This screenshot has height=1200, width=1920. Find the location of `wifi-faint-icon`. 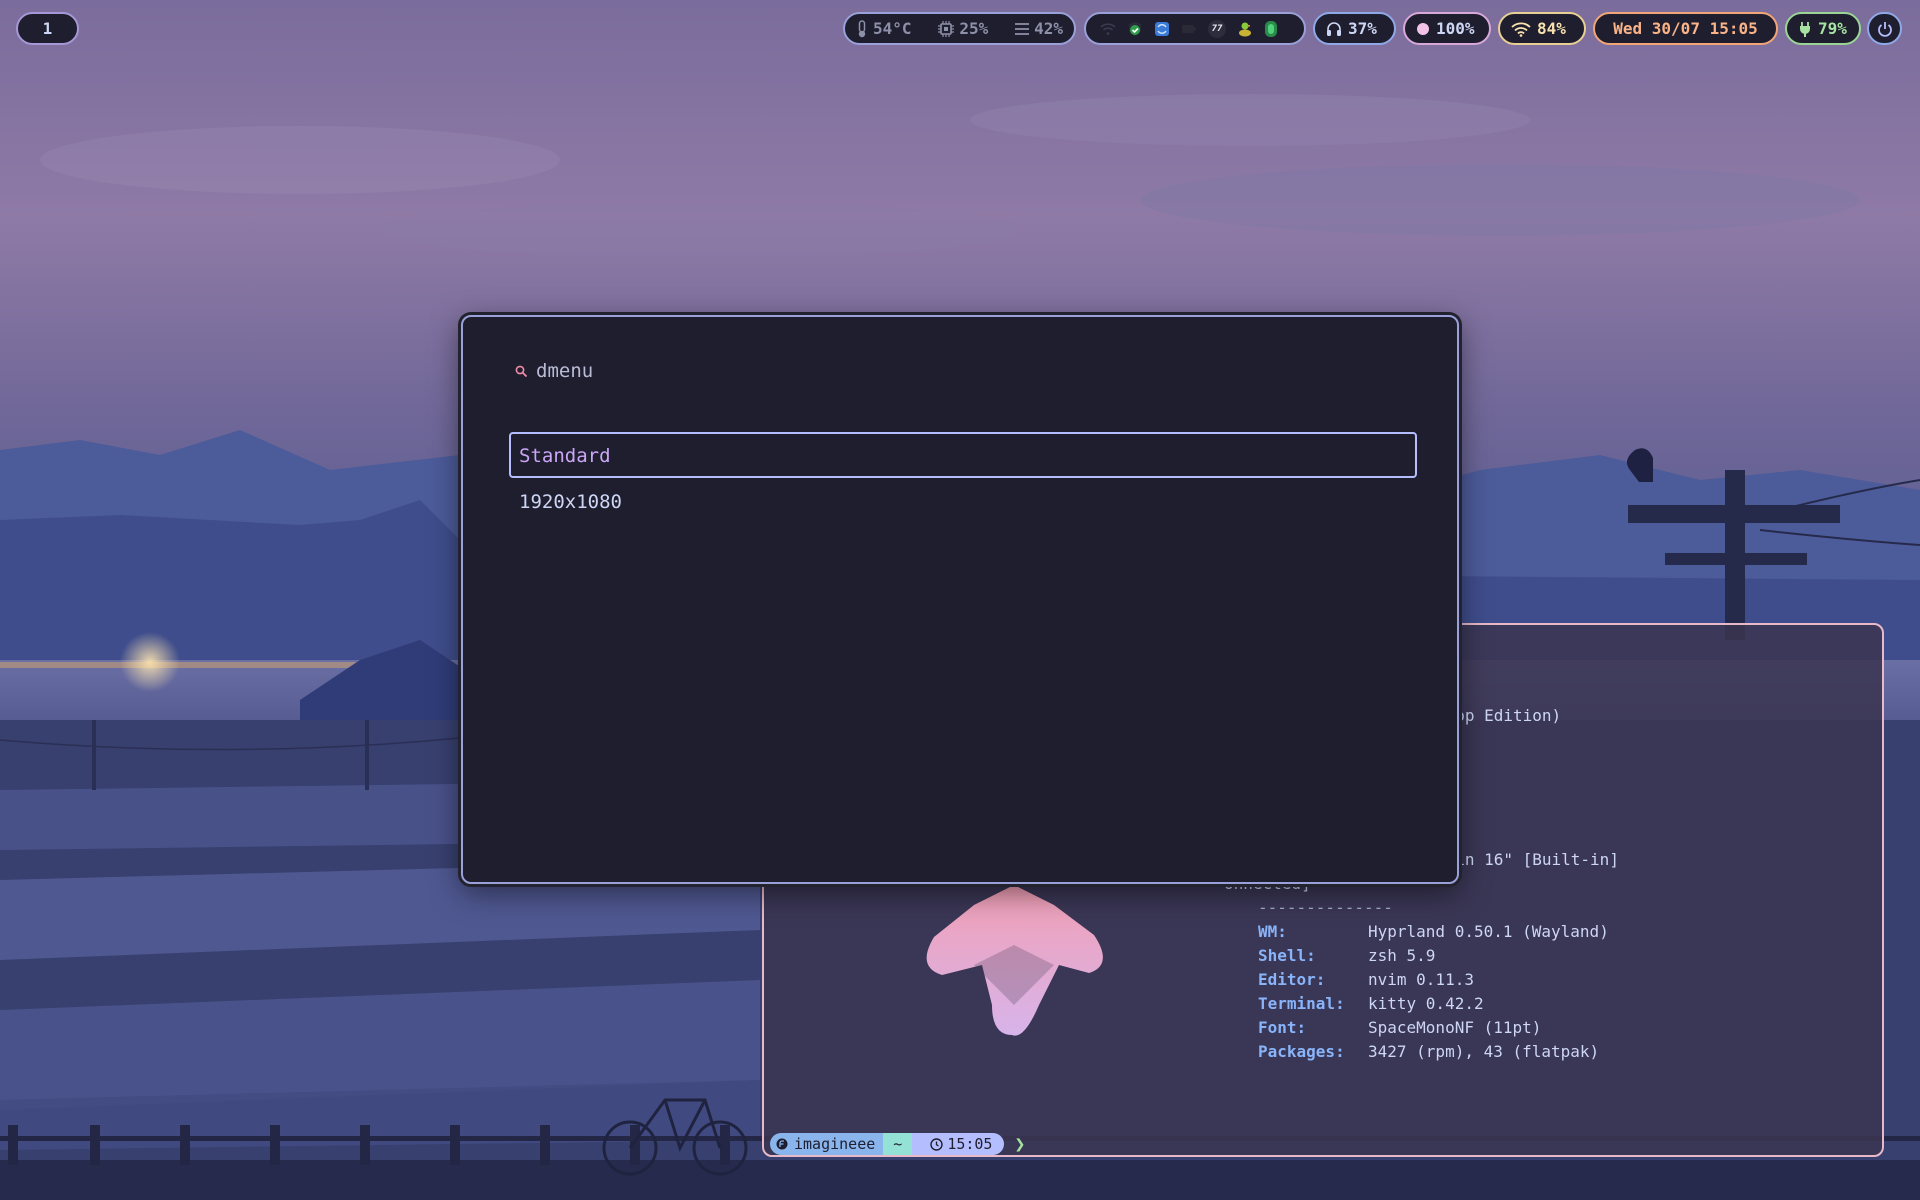

wifi-faint-icon is located at coordinates (1108, 29).